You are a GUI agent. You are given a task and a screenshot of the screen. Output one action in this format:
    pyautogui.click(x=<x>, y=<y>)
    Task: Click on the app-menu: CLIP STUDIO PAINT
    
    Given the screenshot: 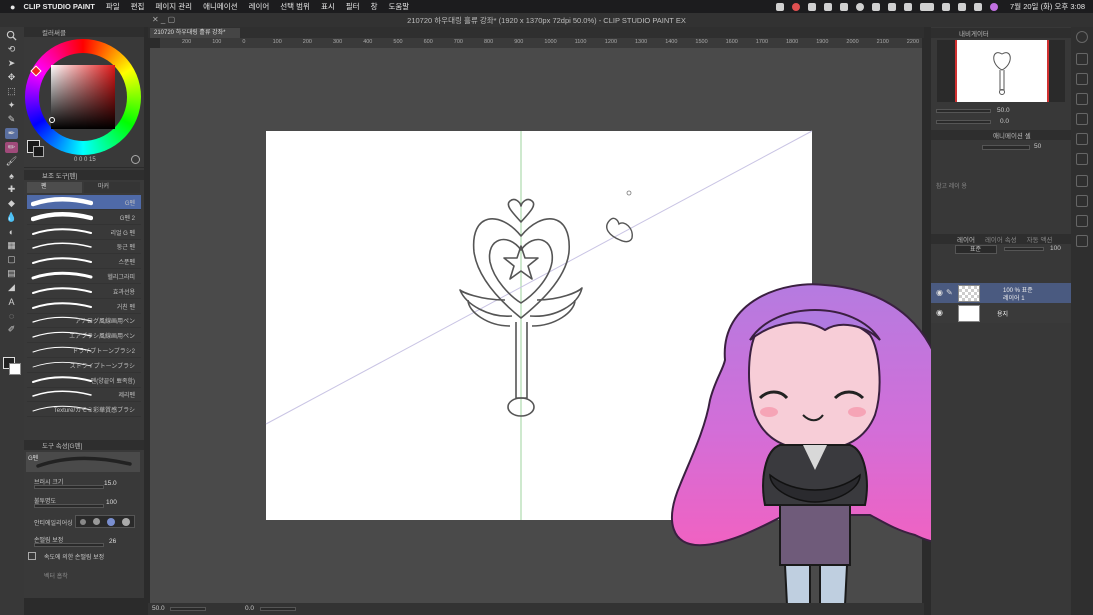 What is the action you would take?
    pyautogui.click(x=58, y=6)
    